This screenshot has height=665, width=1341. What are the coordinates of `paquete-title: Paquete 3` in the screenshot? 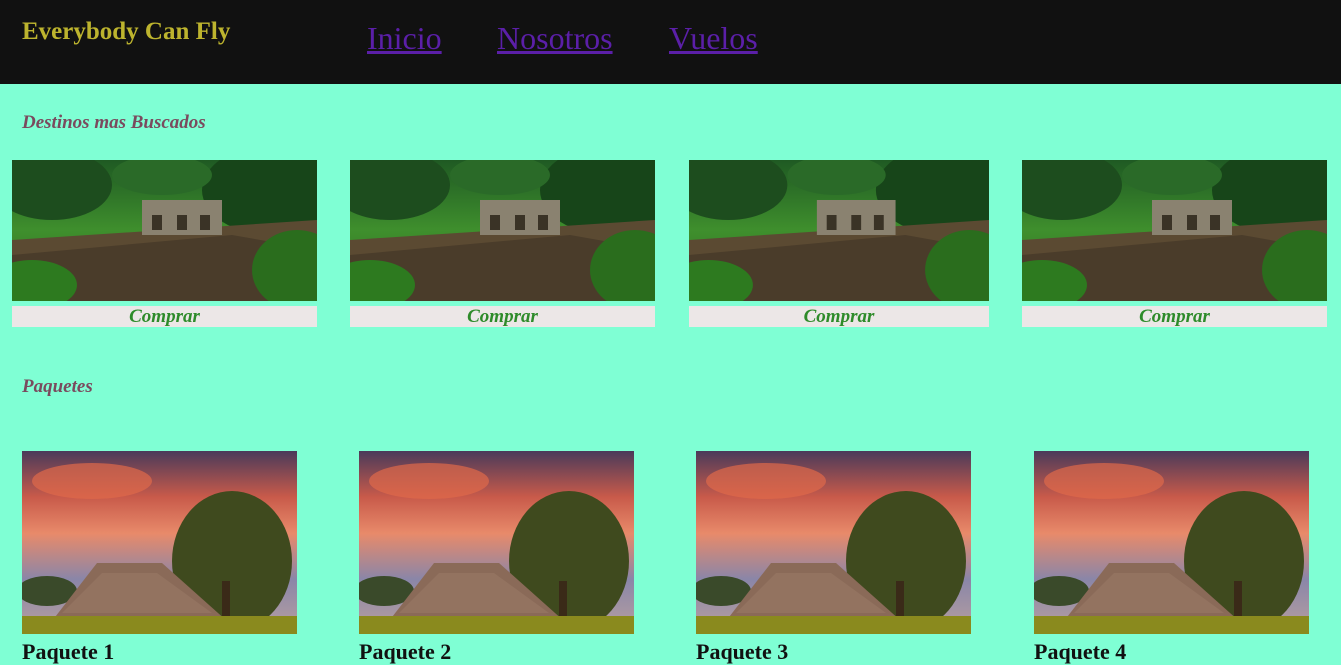 It's located at (742, 651).